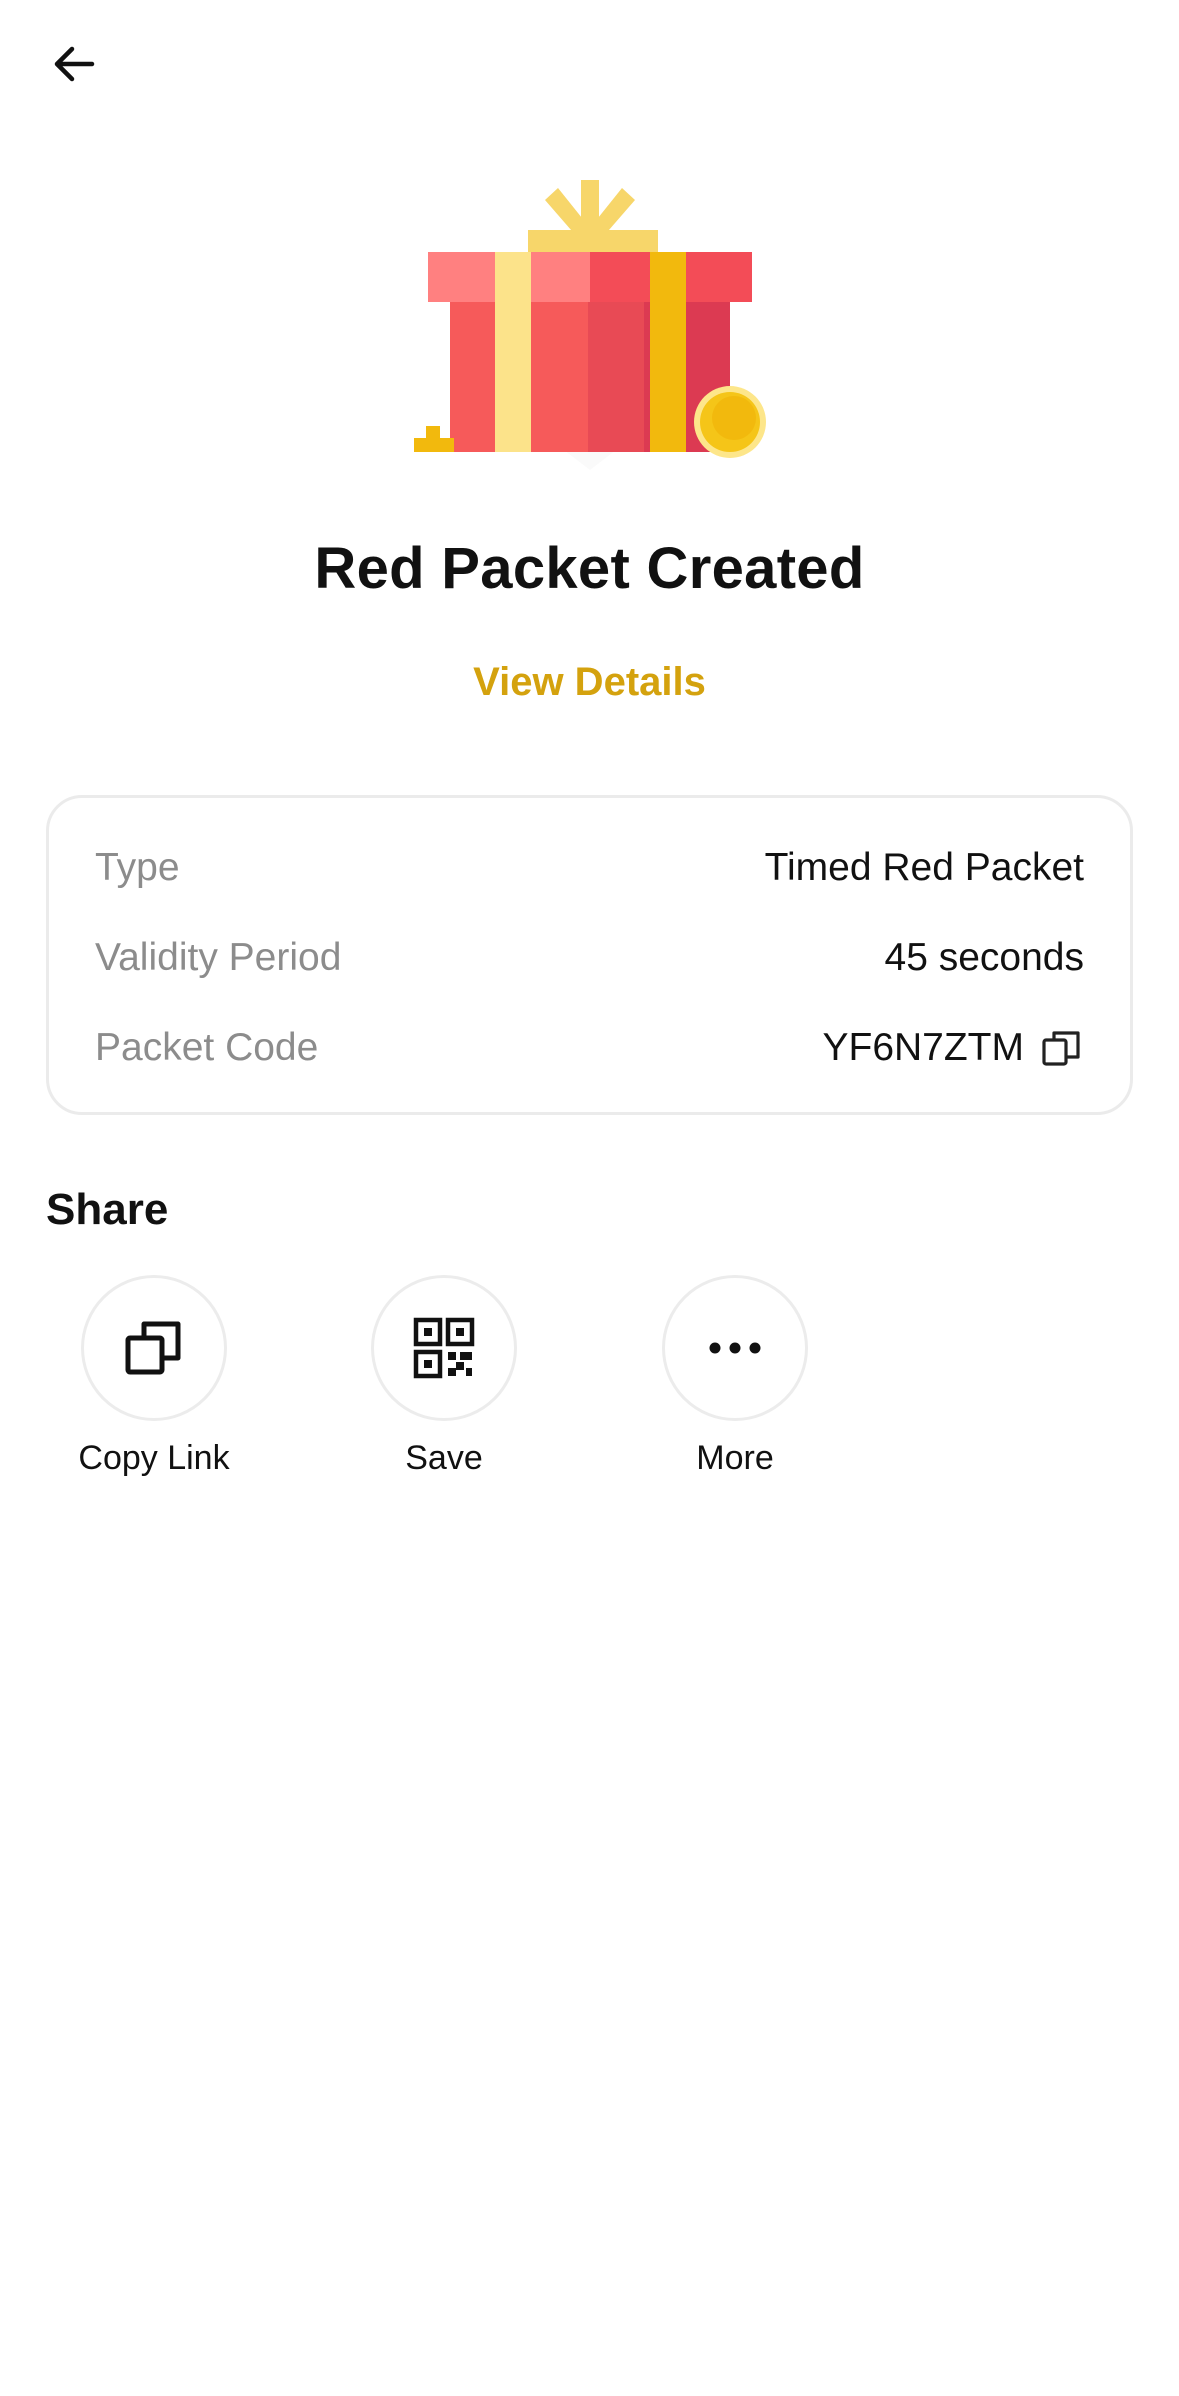  I want to click on page-title: Red Packet Created, so click(589, 568).